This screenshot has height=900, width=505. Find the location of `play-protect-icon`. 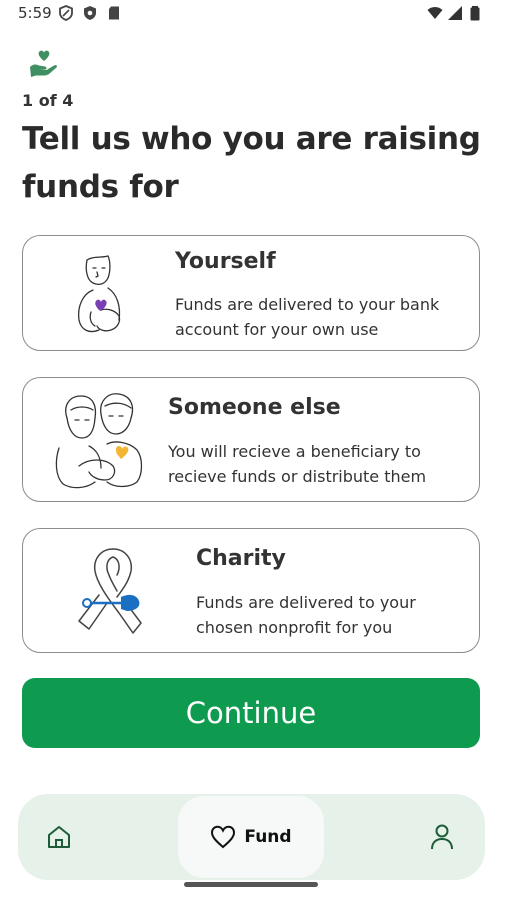

play-protect-icon is located at coordinates (90, 13).